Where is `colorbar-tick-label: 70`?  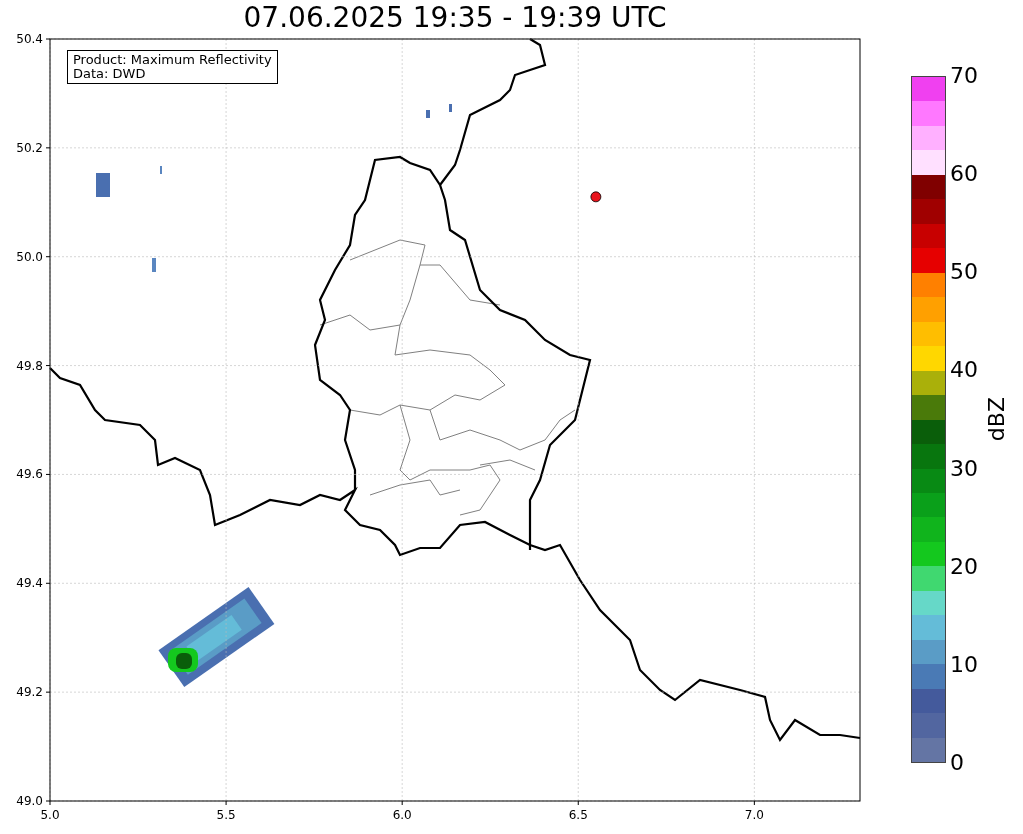
colorbar-tick-label: 70 is located at coordinates (964, 76).